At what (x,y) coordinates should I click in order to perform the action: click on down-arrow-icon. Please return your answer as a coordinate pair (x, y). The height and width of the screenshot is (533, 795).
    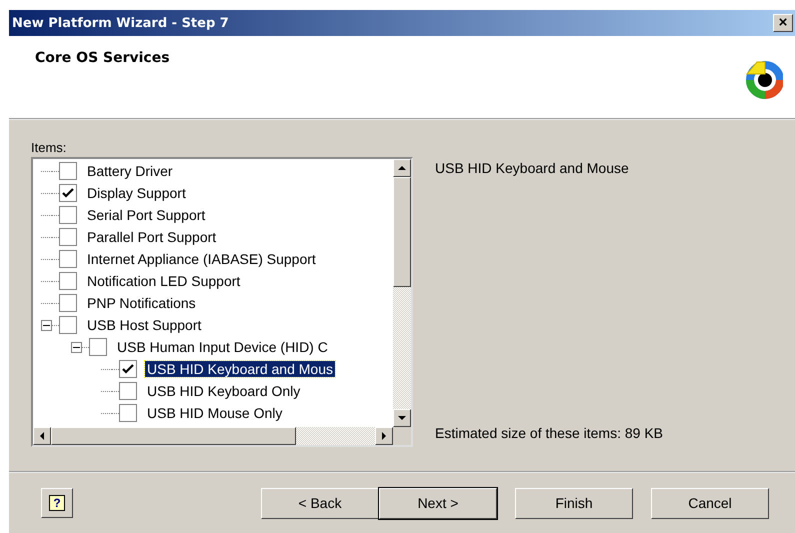
    Looking at the image, I should click on (402, 418).